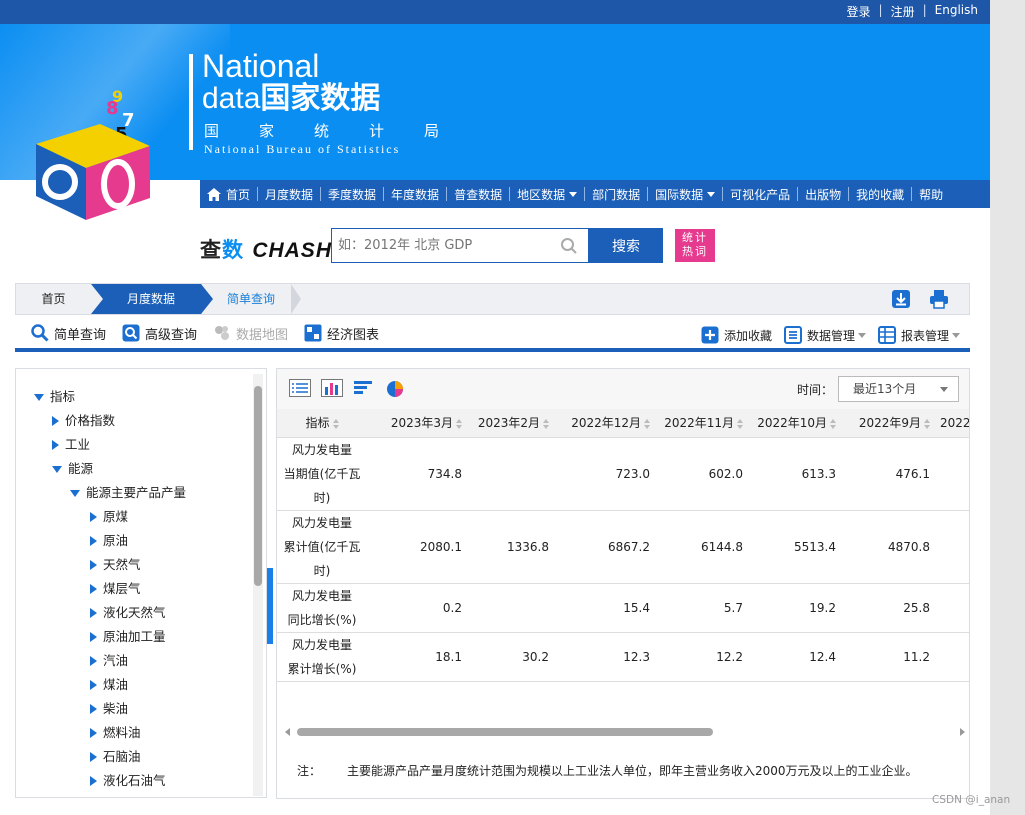 The image size is (1025, 815). Describe the element at coordinates (152, 299) in the screenshot. I see `breadcrumb-monthly: 月度数据` at that location.